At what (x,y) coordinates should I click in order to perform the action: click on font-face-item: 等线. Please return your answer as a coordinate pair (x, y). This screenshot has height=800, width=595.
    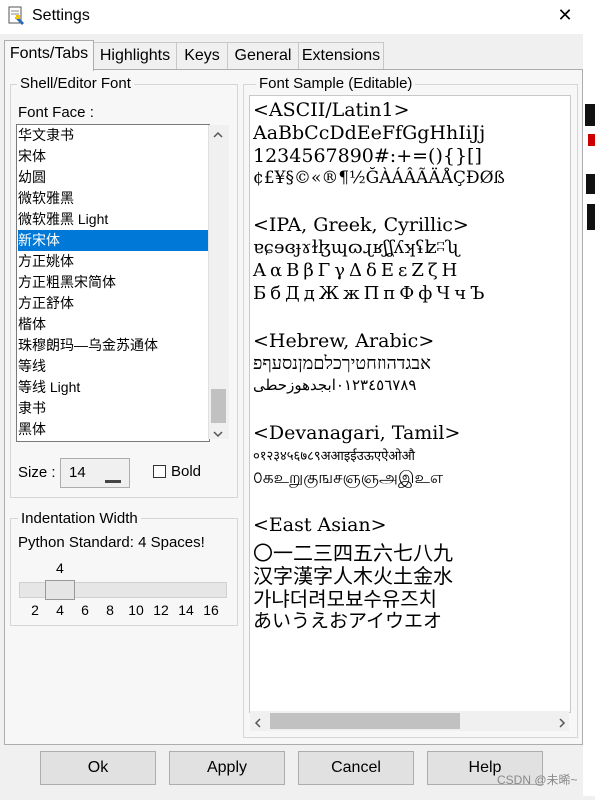
    Looking at the image, I should click on (113, 366).